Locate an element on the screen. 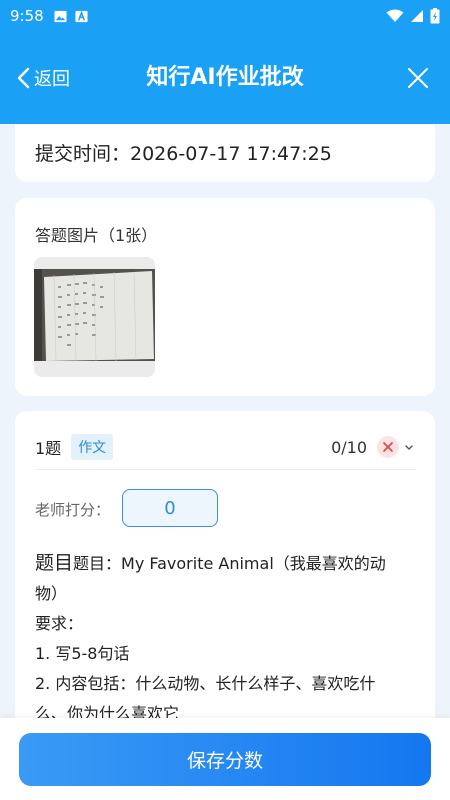 This screenshot has height=800, width=450. image-notification-icon is located at coordinates (60, 16).